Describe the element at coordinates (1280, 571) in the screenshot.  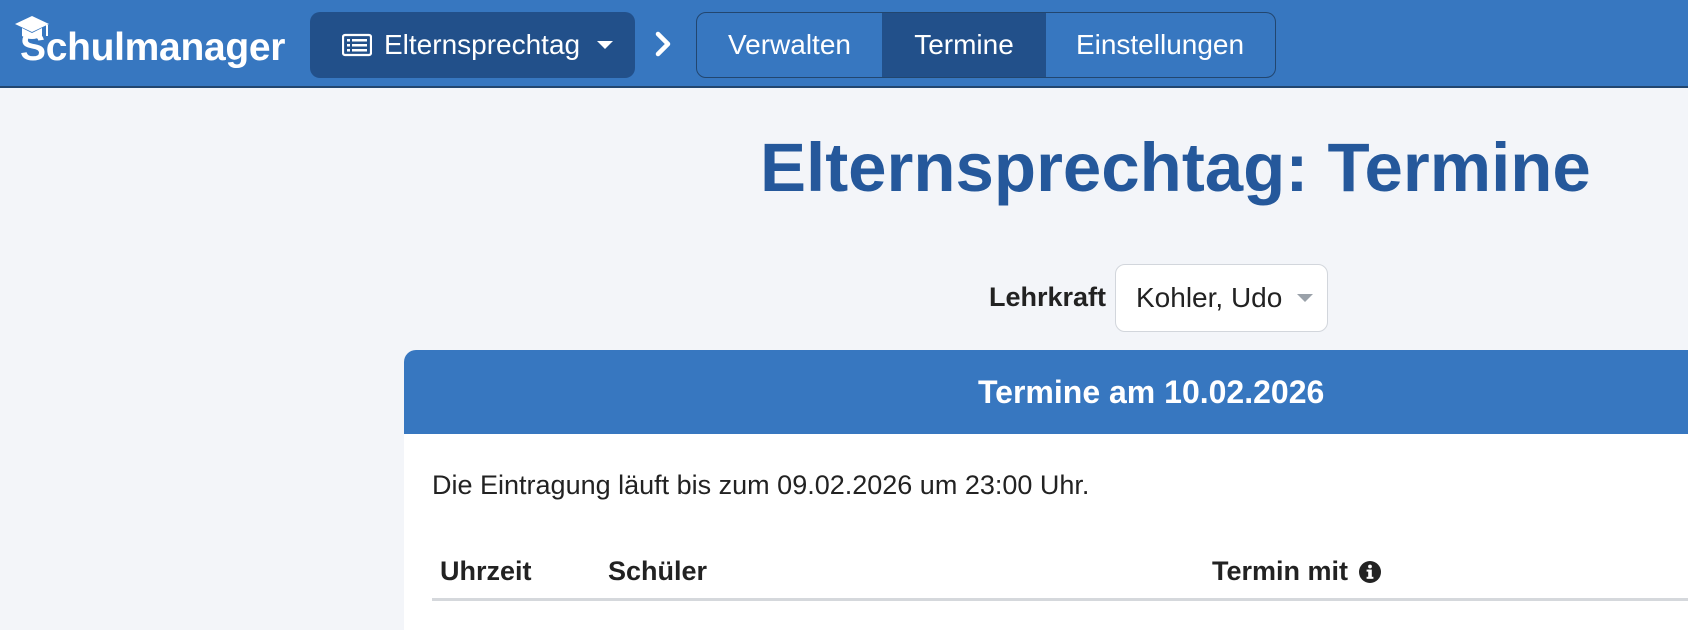
I see `column-header-appointment-with-label: Termin mit` at that location.